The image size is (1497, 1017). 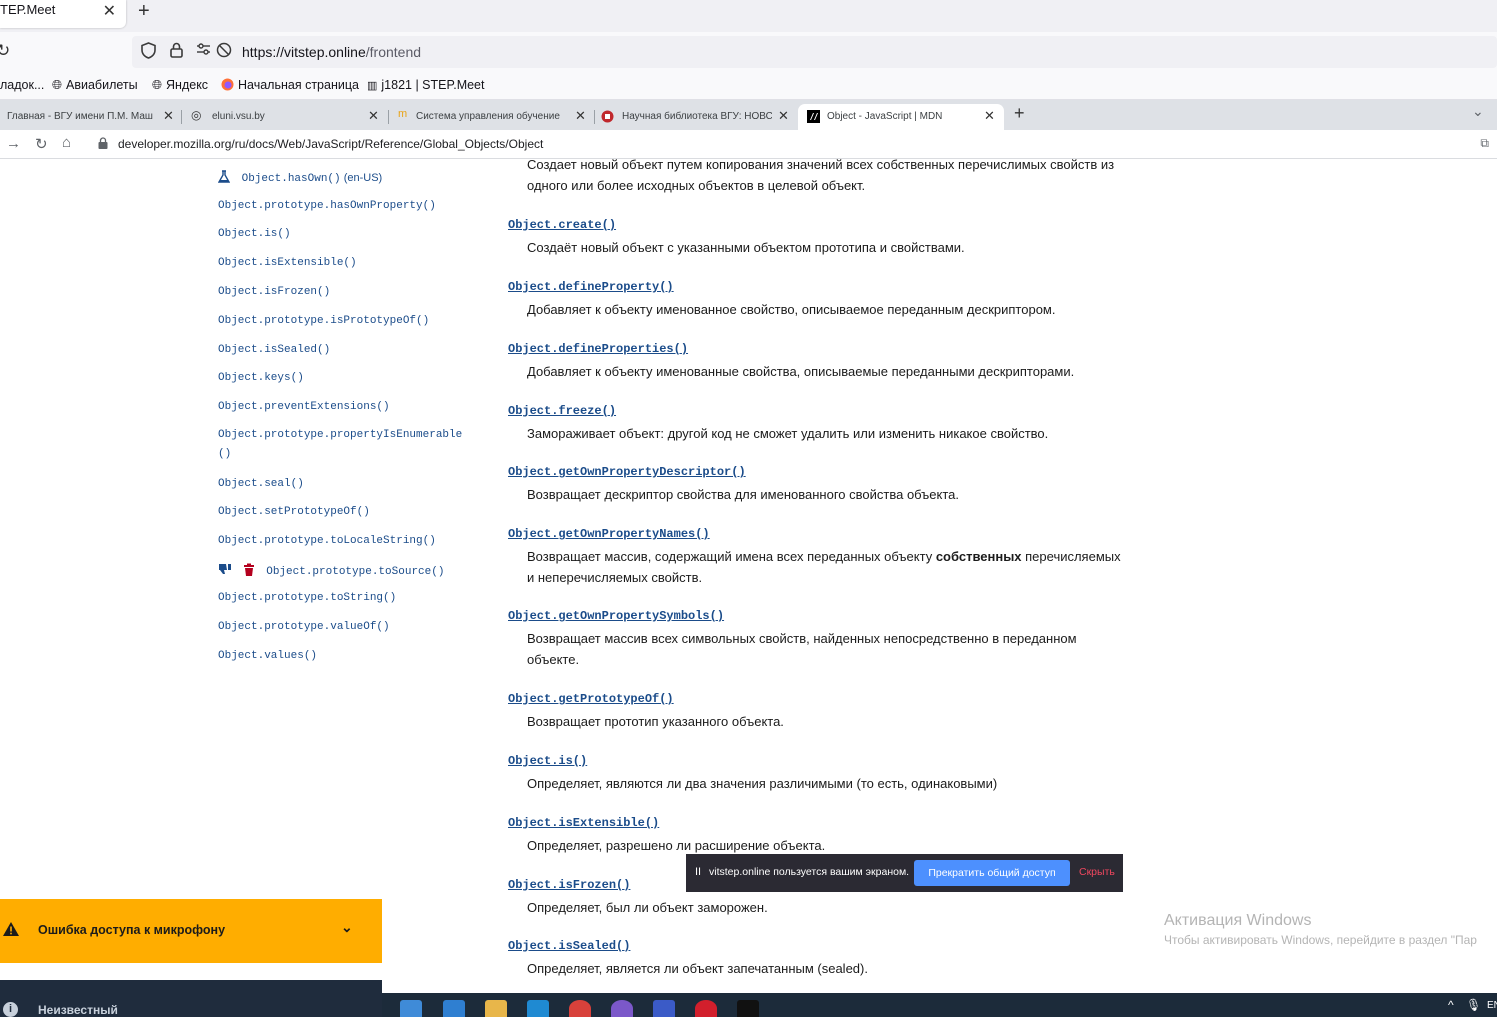 What do you see at coordinates (95, 85) in the screenshot?
I see `bookmark-aviabilety: 🌐︎ Авиабилеты` at bounding box center [95, 85].